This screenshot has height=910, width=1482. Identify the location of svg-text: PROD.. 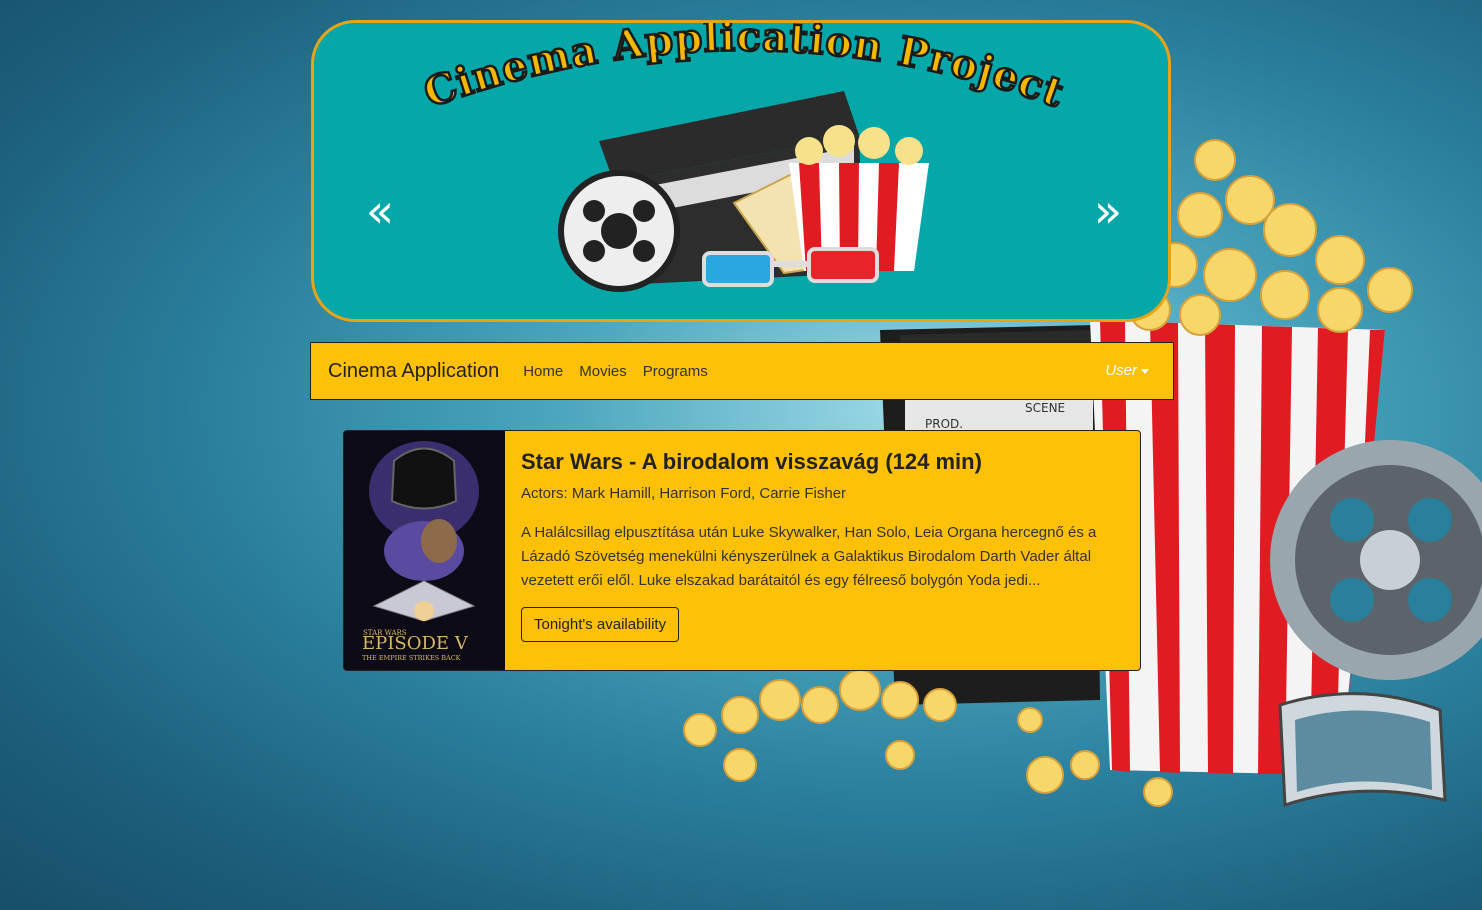
(944, 424).